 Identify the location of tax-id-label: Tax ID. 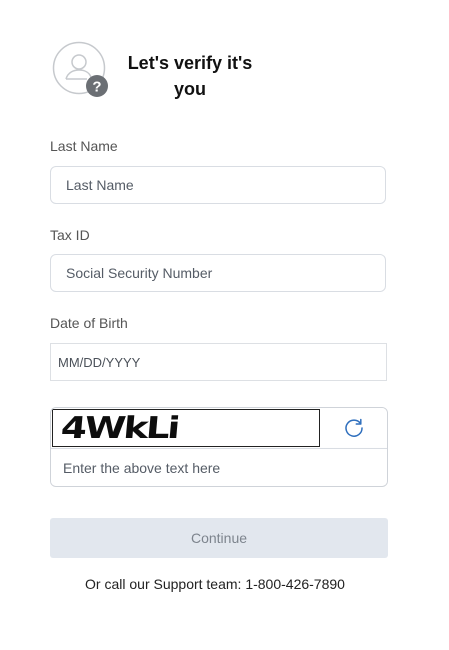
(70, 235).